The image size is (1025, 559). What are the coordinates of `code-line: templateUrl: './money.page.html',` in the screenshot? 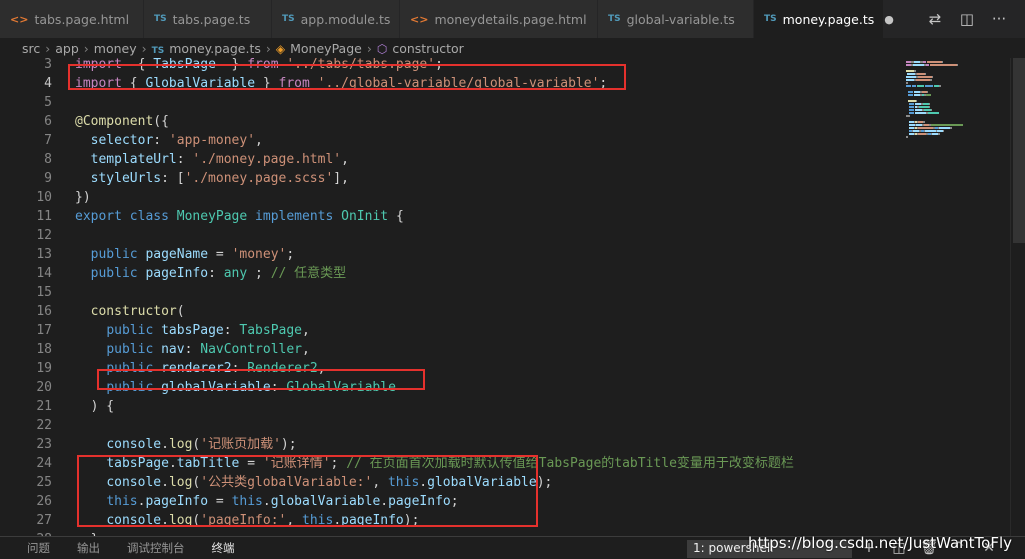 It's located at (212, 159).